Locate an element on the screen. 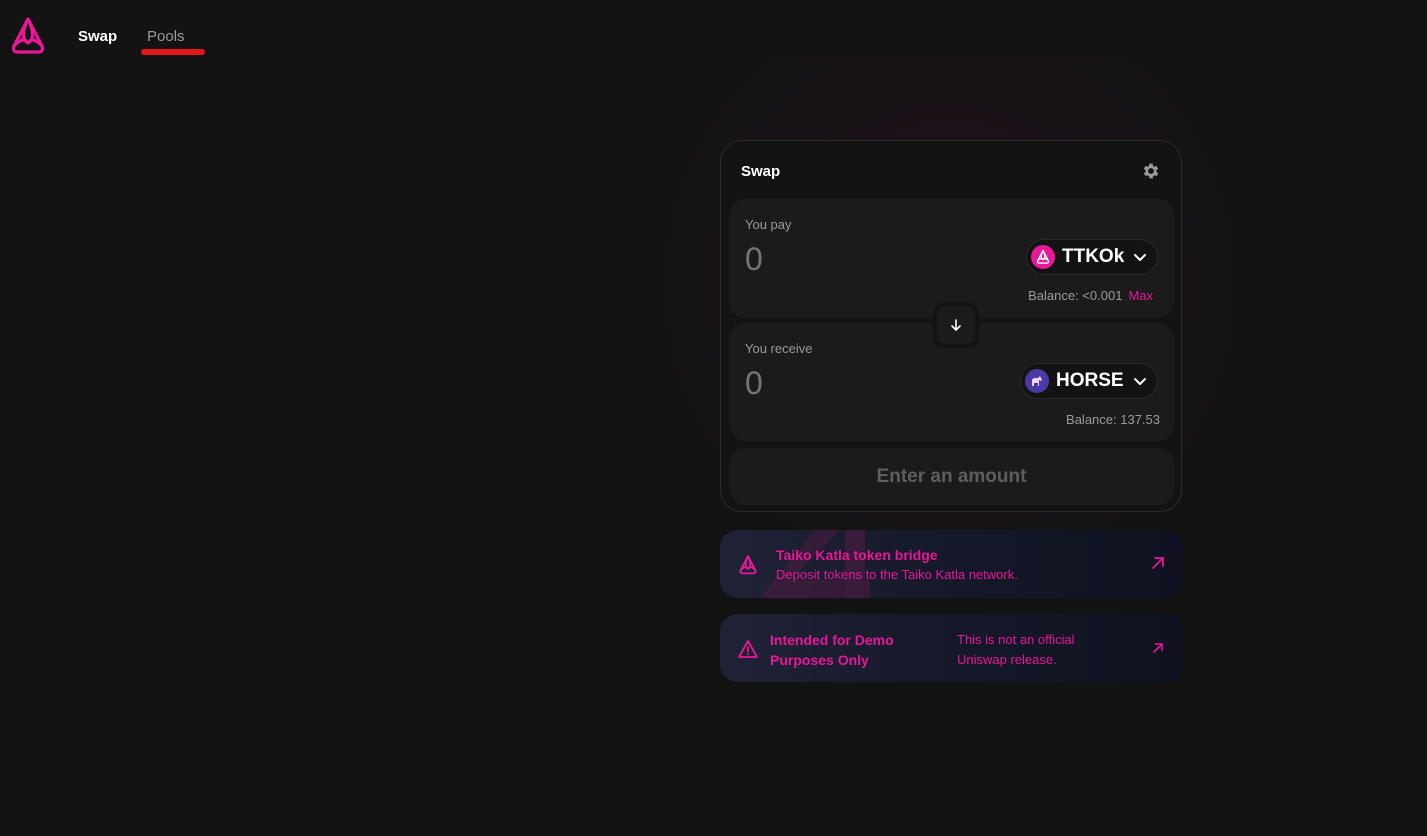 The image size is (1427, 836). pools-underline-marker is located at coordinates (173, 52).